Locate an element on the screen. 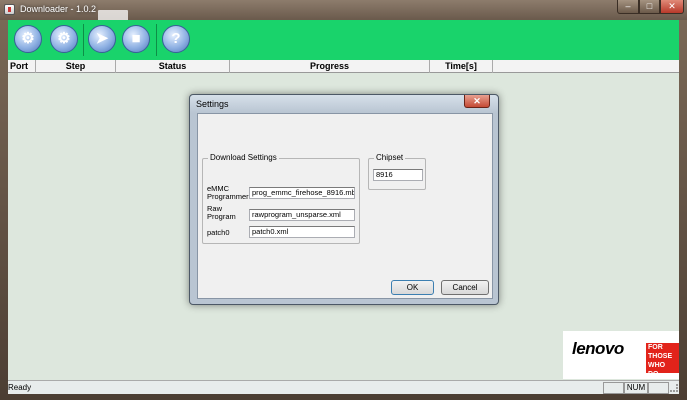 Image resolution: width=687 pixels, height=400 pixels. maximize-button: □ is located at coordinates (649, 7).